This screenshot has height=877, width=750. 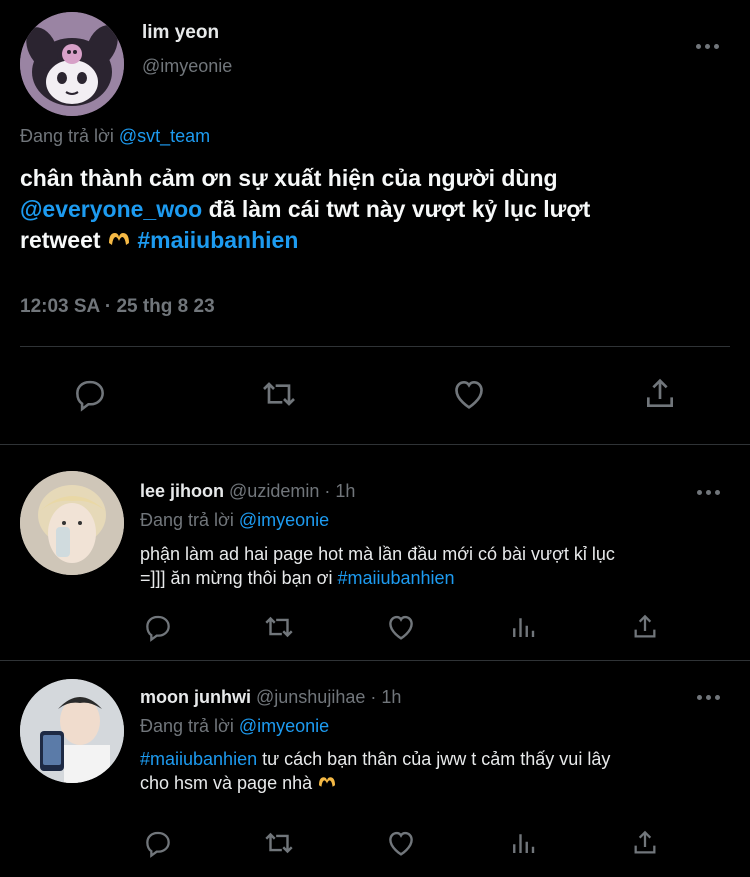 I want to click on reply-header: lee jihoon @uzidemin · 1h, so click(x=247, y=491).